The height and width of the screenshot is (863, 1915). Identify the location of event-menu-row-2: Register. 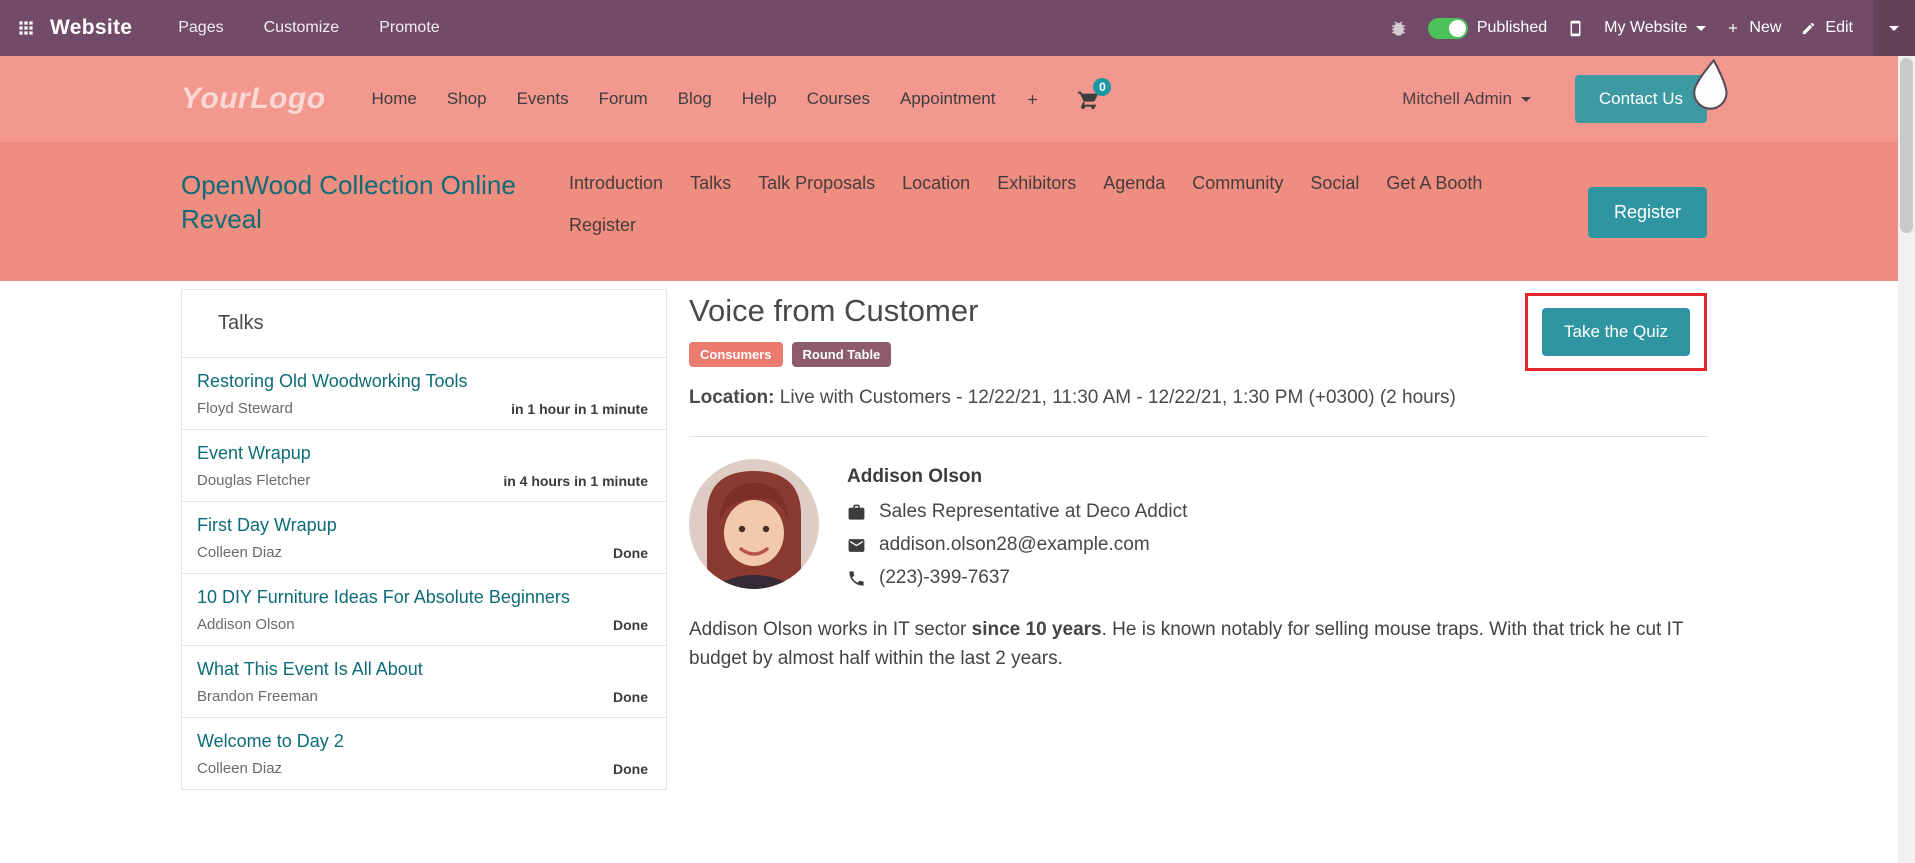
(1025, 225).